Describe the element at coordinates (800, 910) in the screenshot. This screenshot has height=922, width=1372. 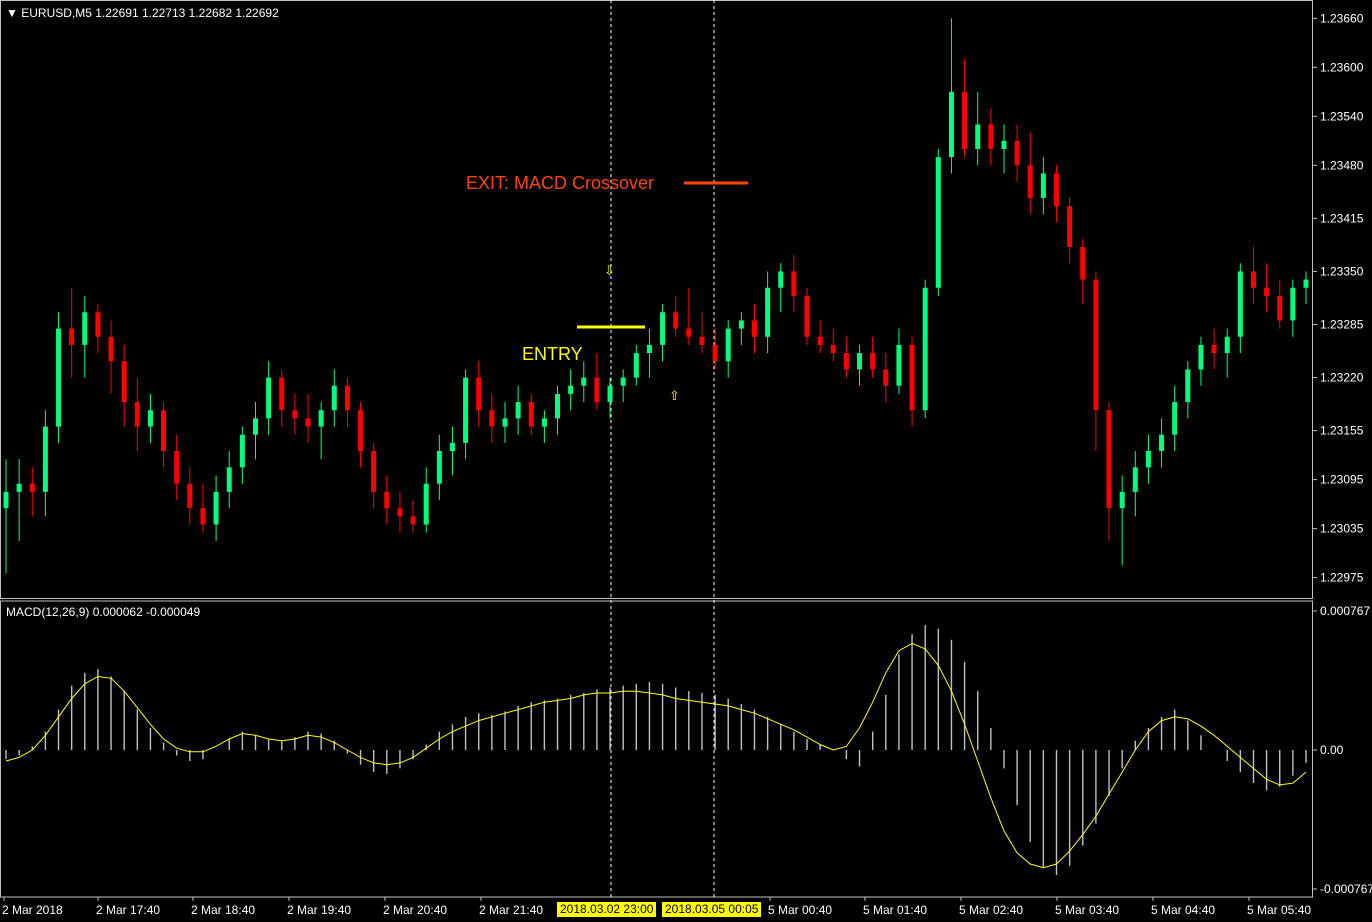
I see `time-tick-label: 5 Mar 00:40` at that location.